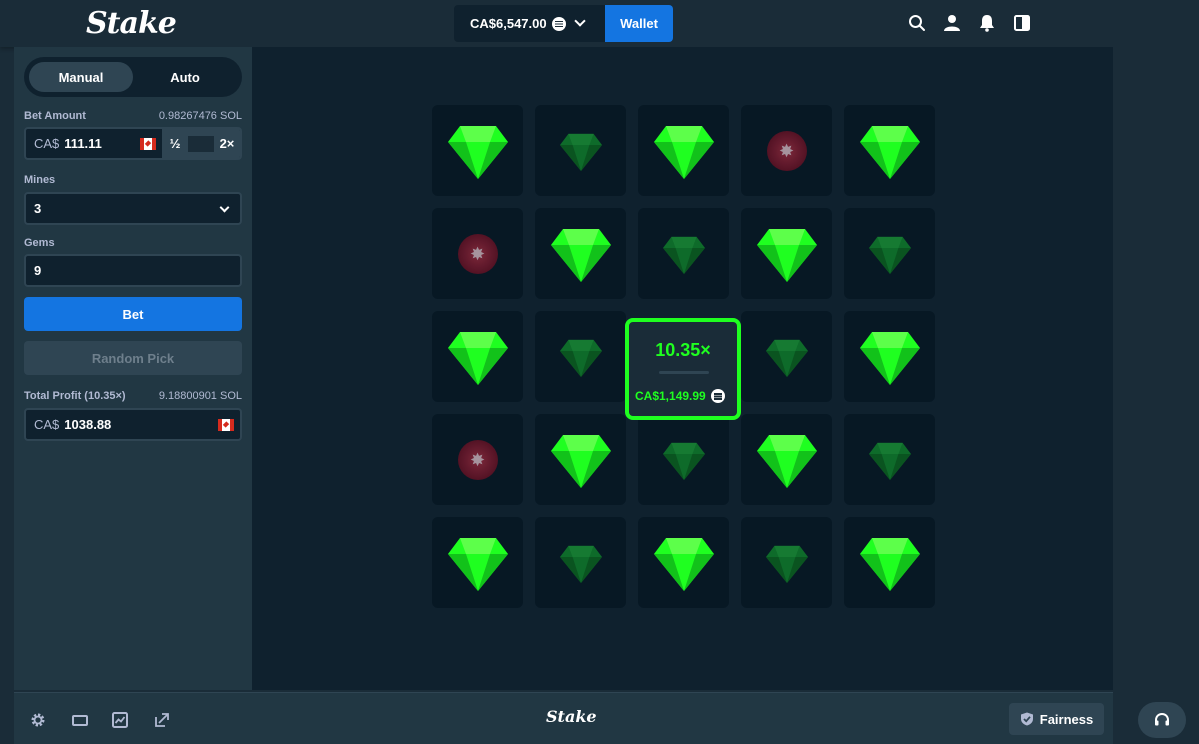  What do you see at coordinates (75, 396) in the screenshot?
I see `total-profit-label: Total Profit (10.35×)` at bounding box center [75, 396].